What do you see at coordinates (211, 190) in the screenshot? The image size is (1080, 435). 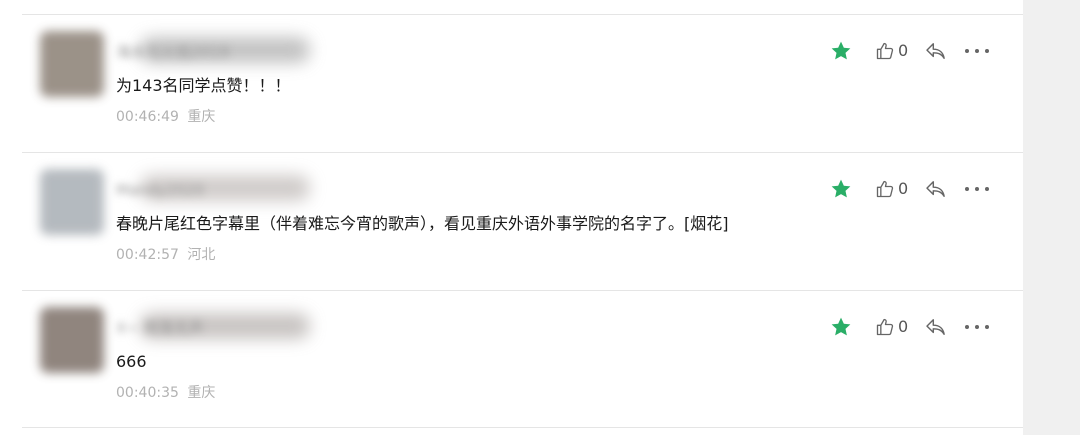 I see `nickname: Mandy2020` at bounding box center [211, 190].